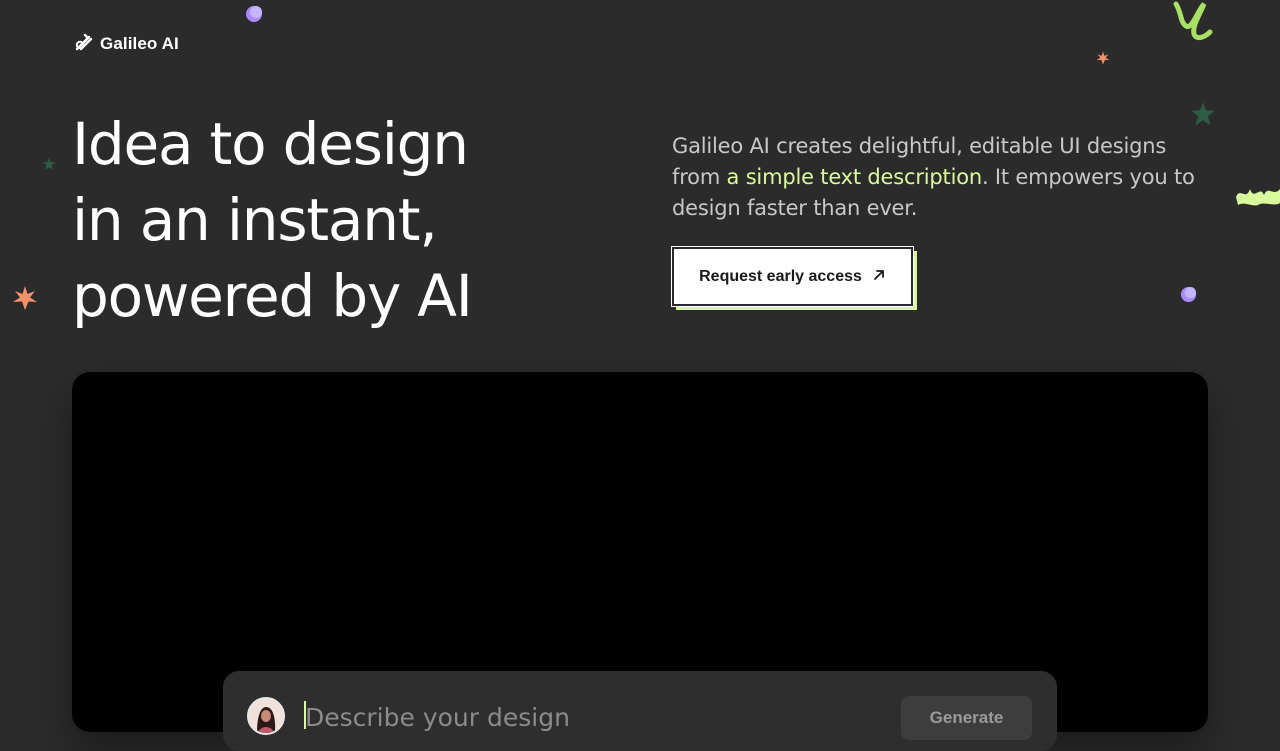 The width and height of the screenshot is (1280, 751). I want to click on request-access-wrapper: Request early access, so click(794, 278).